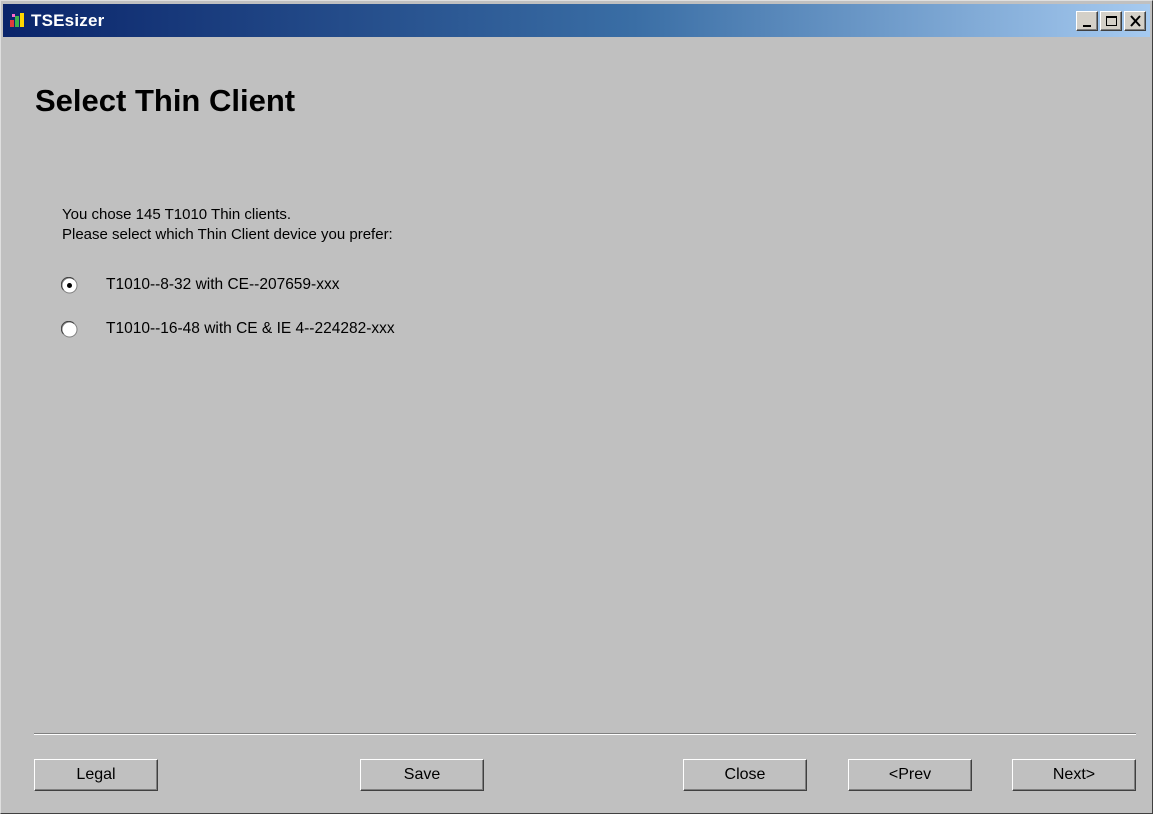  What do you see at coordinates (18, 20) in the screenshot?
I see `app-icon` at bounding box center [18, 20].